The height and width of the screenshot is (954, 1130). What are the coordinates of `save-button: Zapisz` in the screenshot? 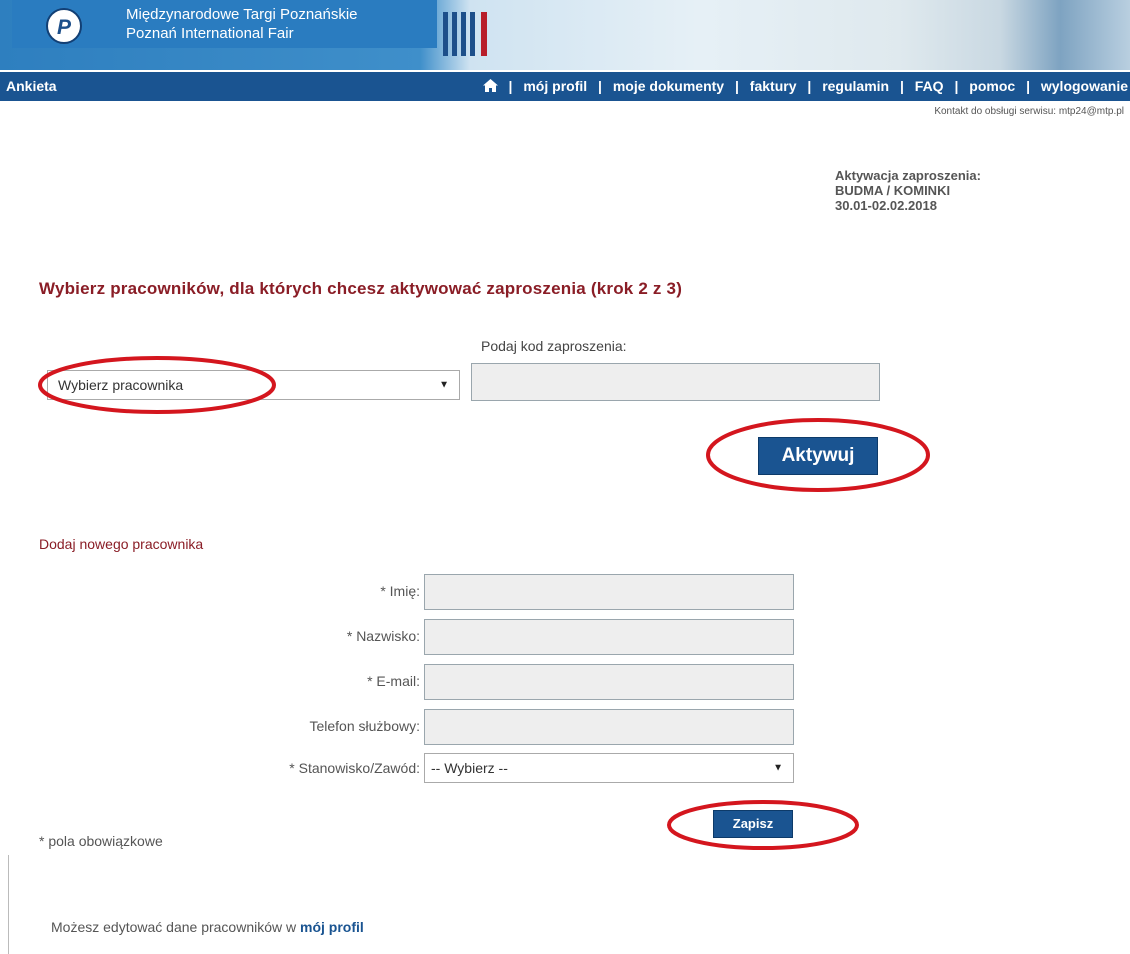 It's located at (753, 824).